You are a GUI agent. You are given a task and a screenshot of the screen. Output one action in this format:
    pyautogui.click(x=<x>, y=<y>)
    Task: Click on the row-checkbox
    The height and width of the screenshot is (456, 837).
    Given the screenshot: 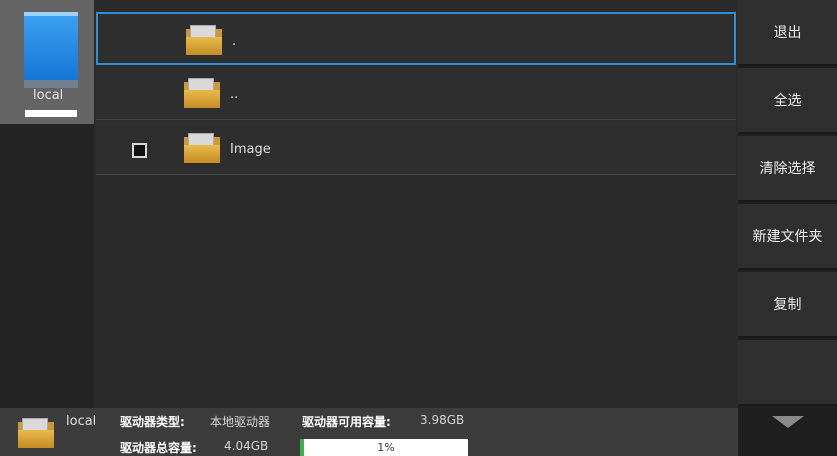 What is the action you would take?
    pyautogui.click(x=139, y=150)
    